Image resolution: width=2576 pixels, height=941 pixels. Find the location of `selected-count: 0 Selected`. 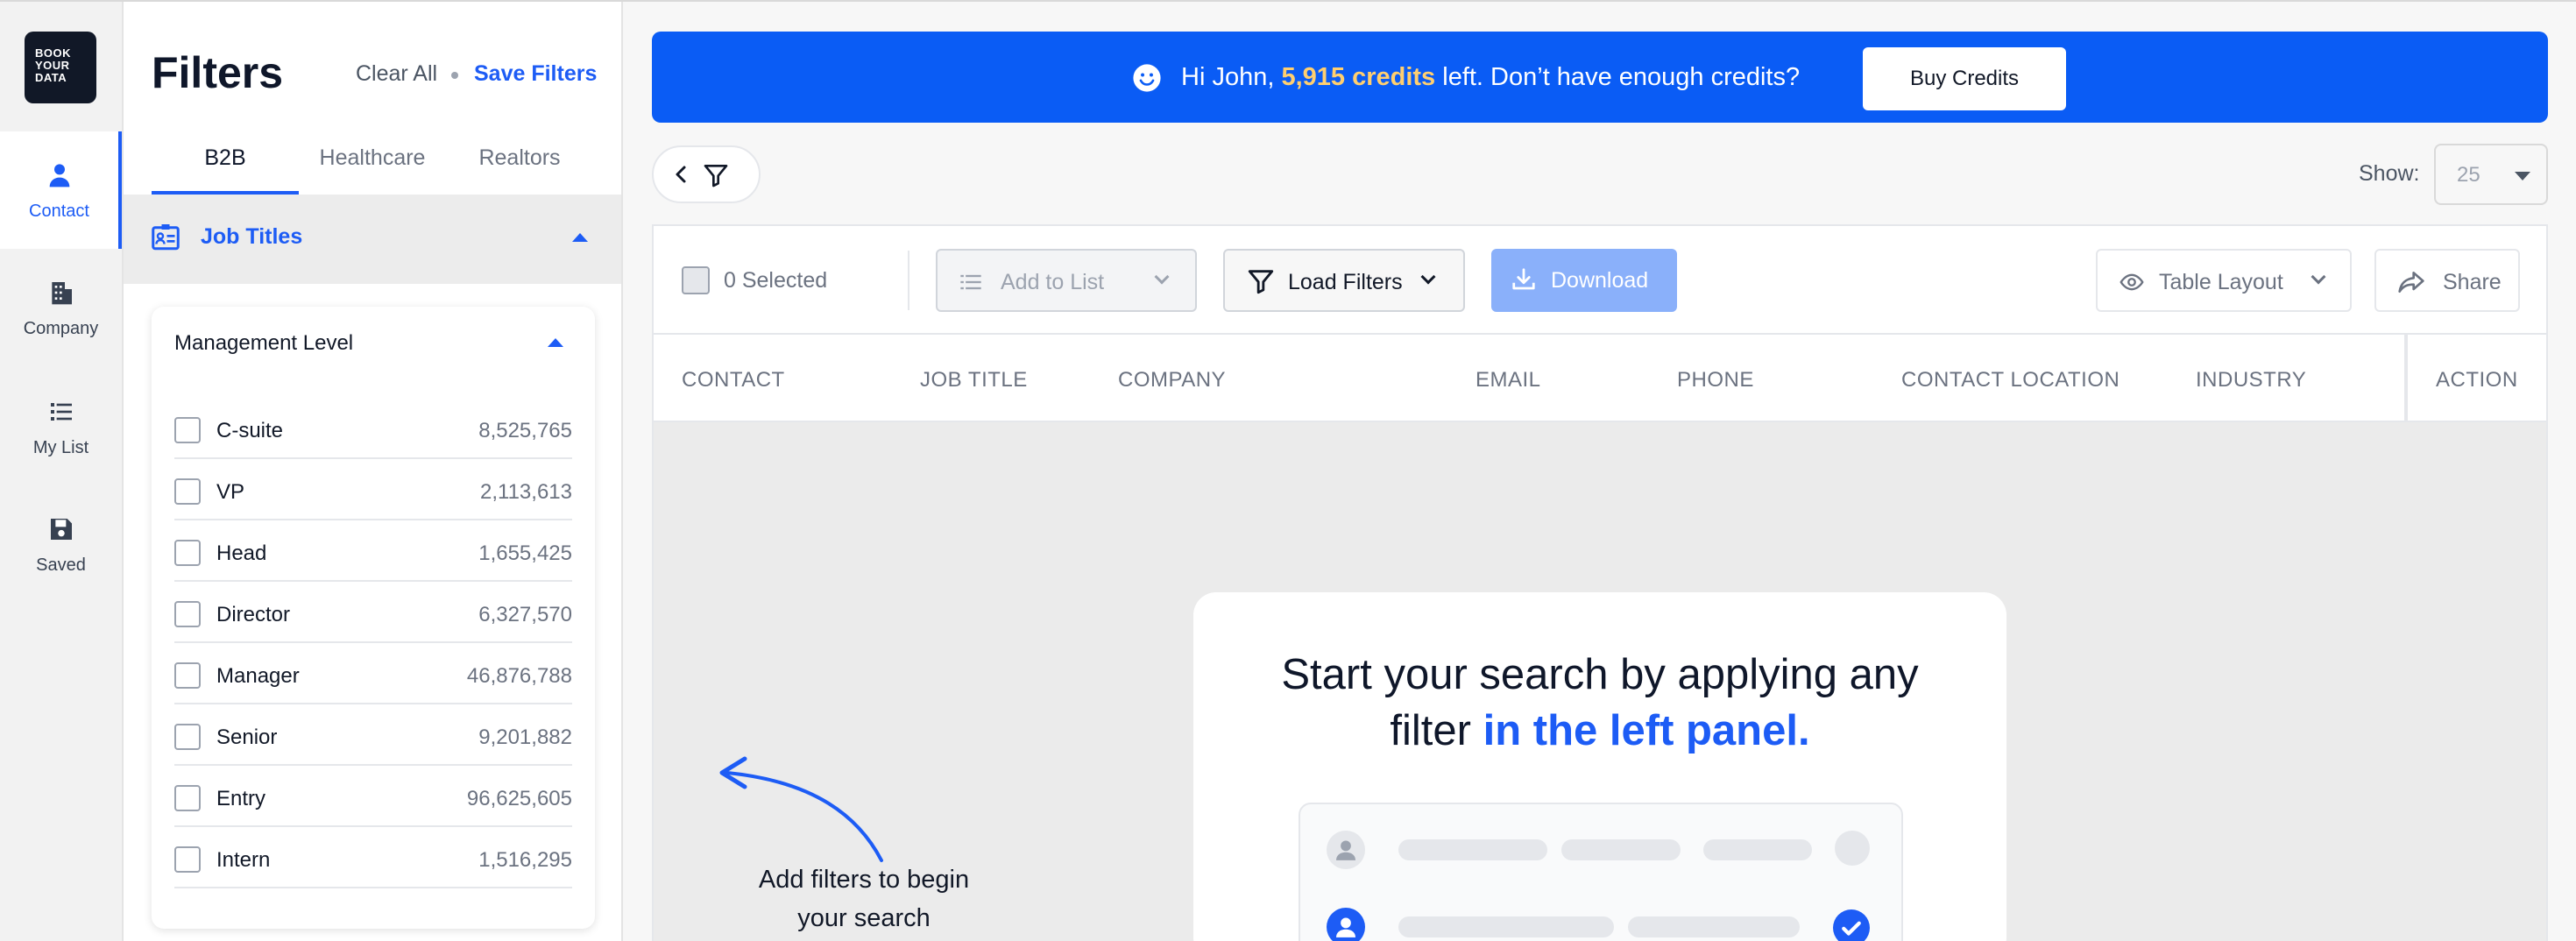

selected-count: 0 Selected is located at coordinates (776, 280).